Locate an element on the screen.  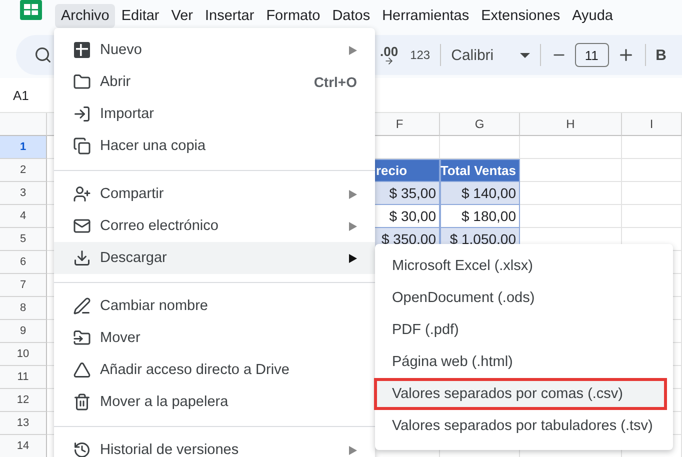
mail-icon is located at coordinates (82, 226).